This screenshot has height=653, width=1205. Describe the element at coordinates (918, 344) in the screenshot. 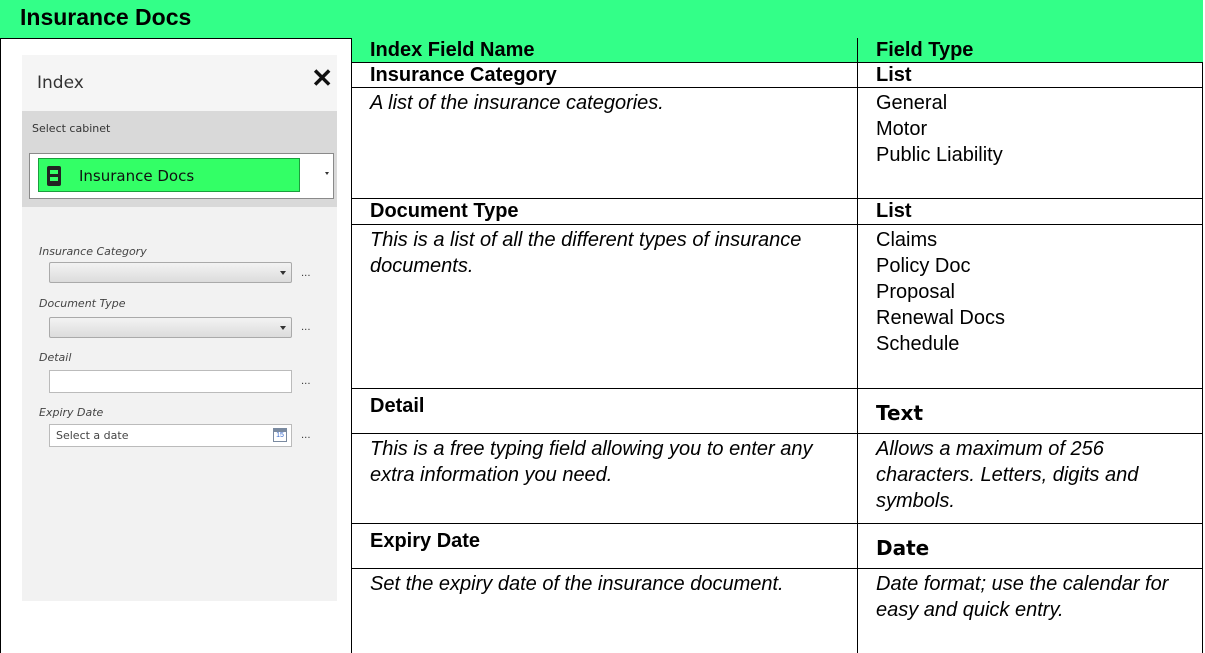

I see `list-item: Schedule` at that location.